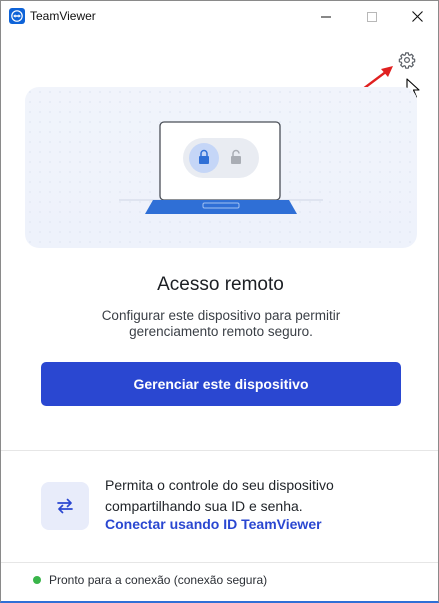 This screenshot has width=439, height=603. Describe the element at coordinates (221, 384) in the screenshot. I see `manage-device-button: Gerenciar este dispositivo` at that location.